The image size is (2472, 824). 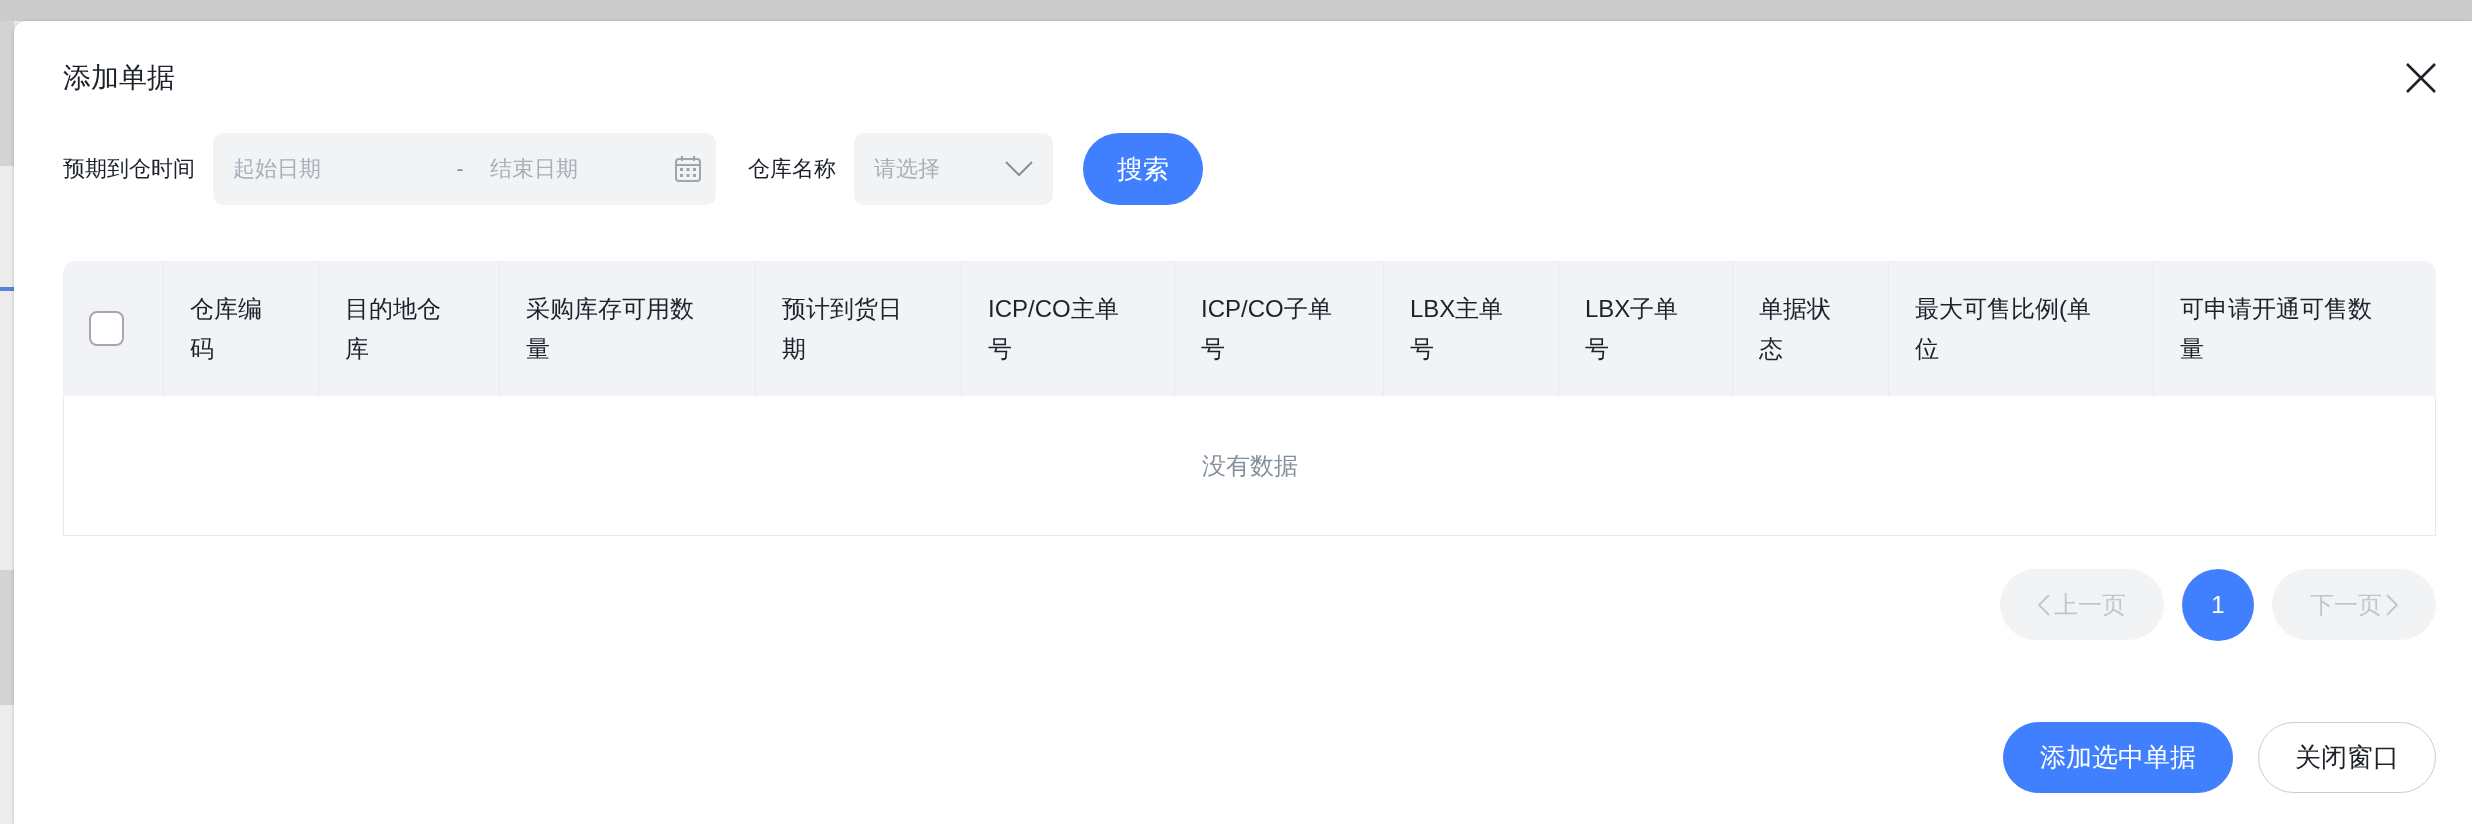 What do you see at coordinates (1143, 169) in the screenshot?
I see `search-button: 搜索` at bounding box center [1143, 169].